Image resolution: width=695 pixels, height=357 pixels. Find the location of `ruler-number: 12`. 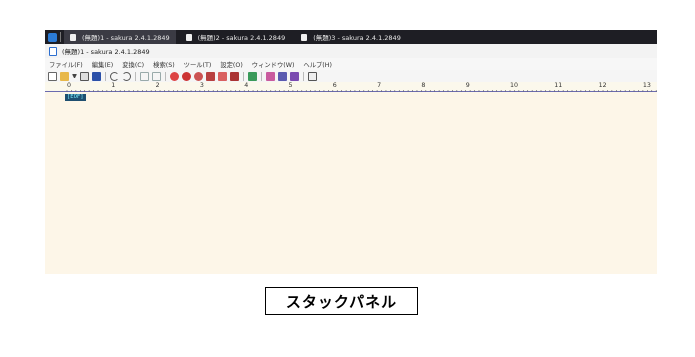

ruler-number: 12 is located at coordinates (602, 85).